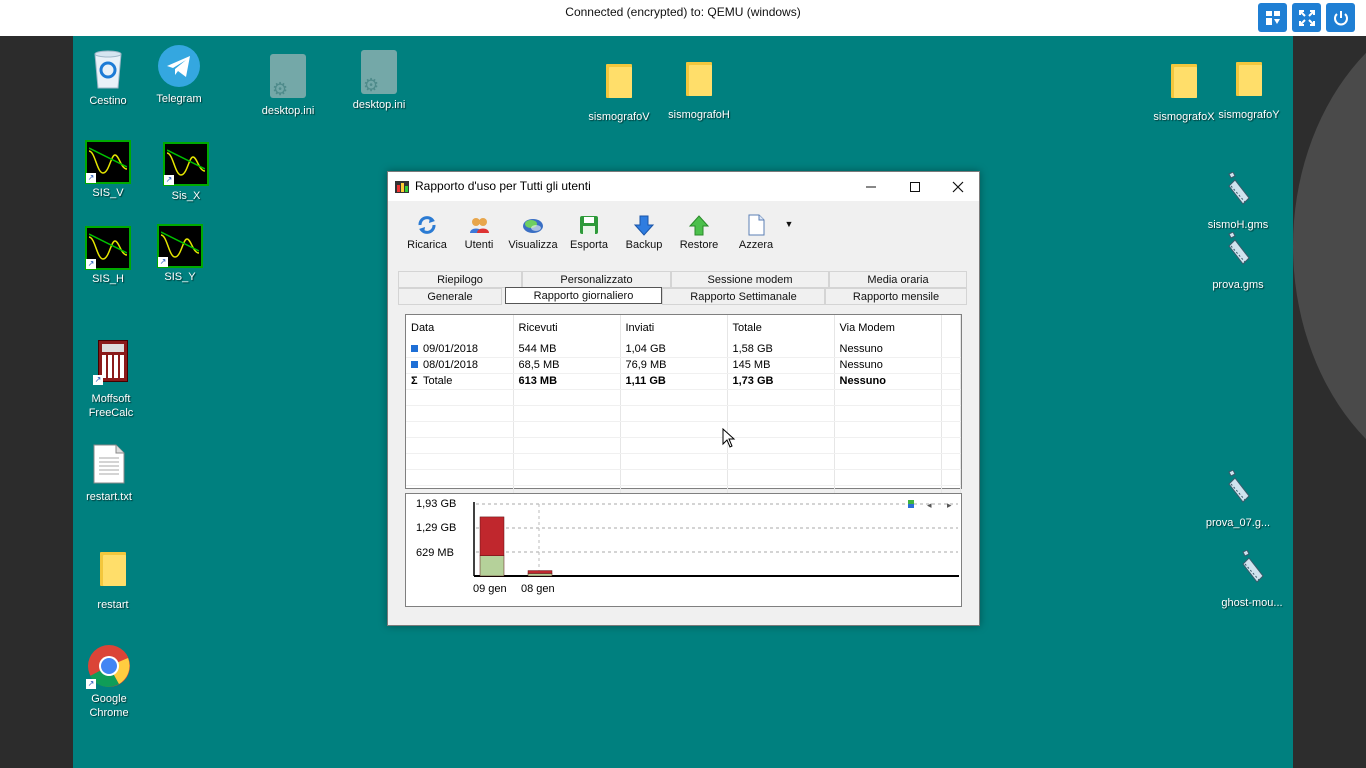  What do you see at coordinates (756, 232) in the screenshot?
I see `azzera-button: Azzera` at bounding box center [756, 232].